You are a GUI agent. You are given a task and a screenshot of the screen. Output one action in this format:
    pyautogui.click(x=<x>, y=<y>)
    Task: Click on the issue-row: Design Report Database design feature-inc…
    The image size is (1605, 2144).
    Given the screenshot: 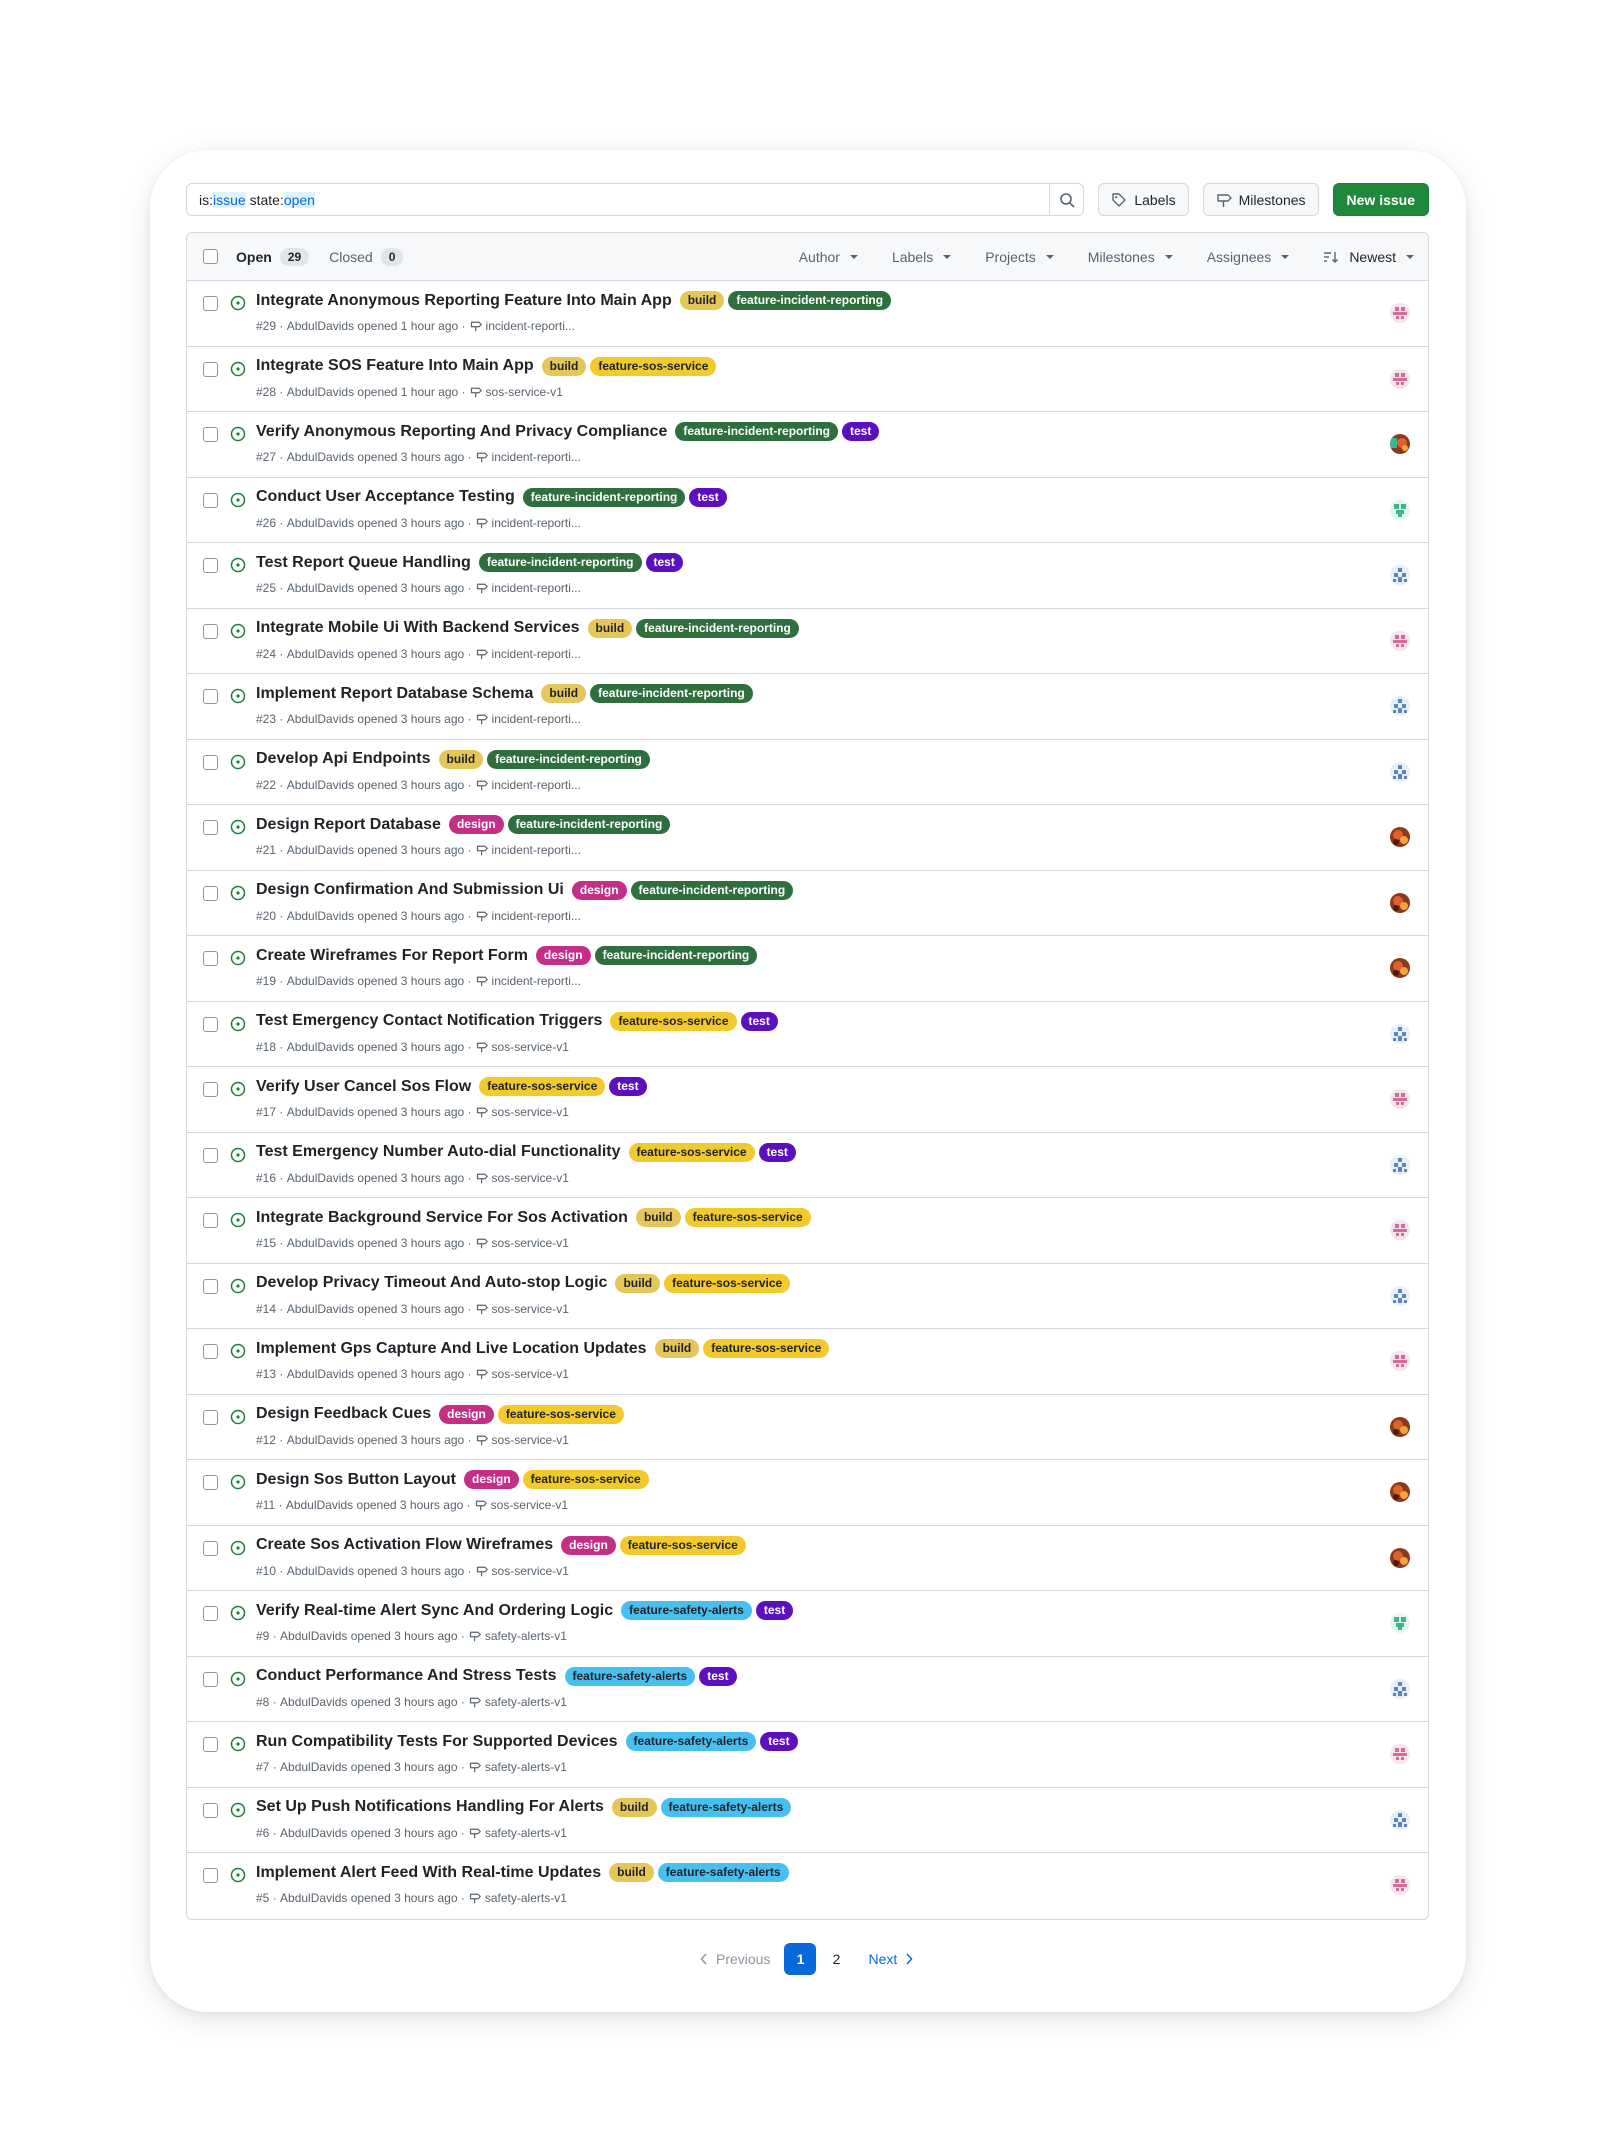 What is the action you would take?
    pyautogui.click(x=807, y=838)
    